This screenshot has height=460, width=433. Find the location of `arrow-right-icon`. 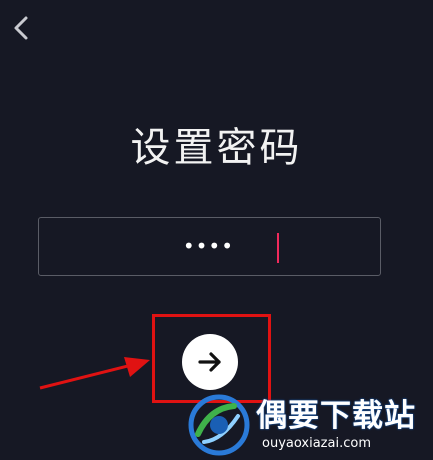

arrow-right-icon is located at coordinates (209, 362).